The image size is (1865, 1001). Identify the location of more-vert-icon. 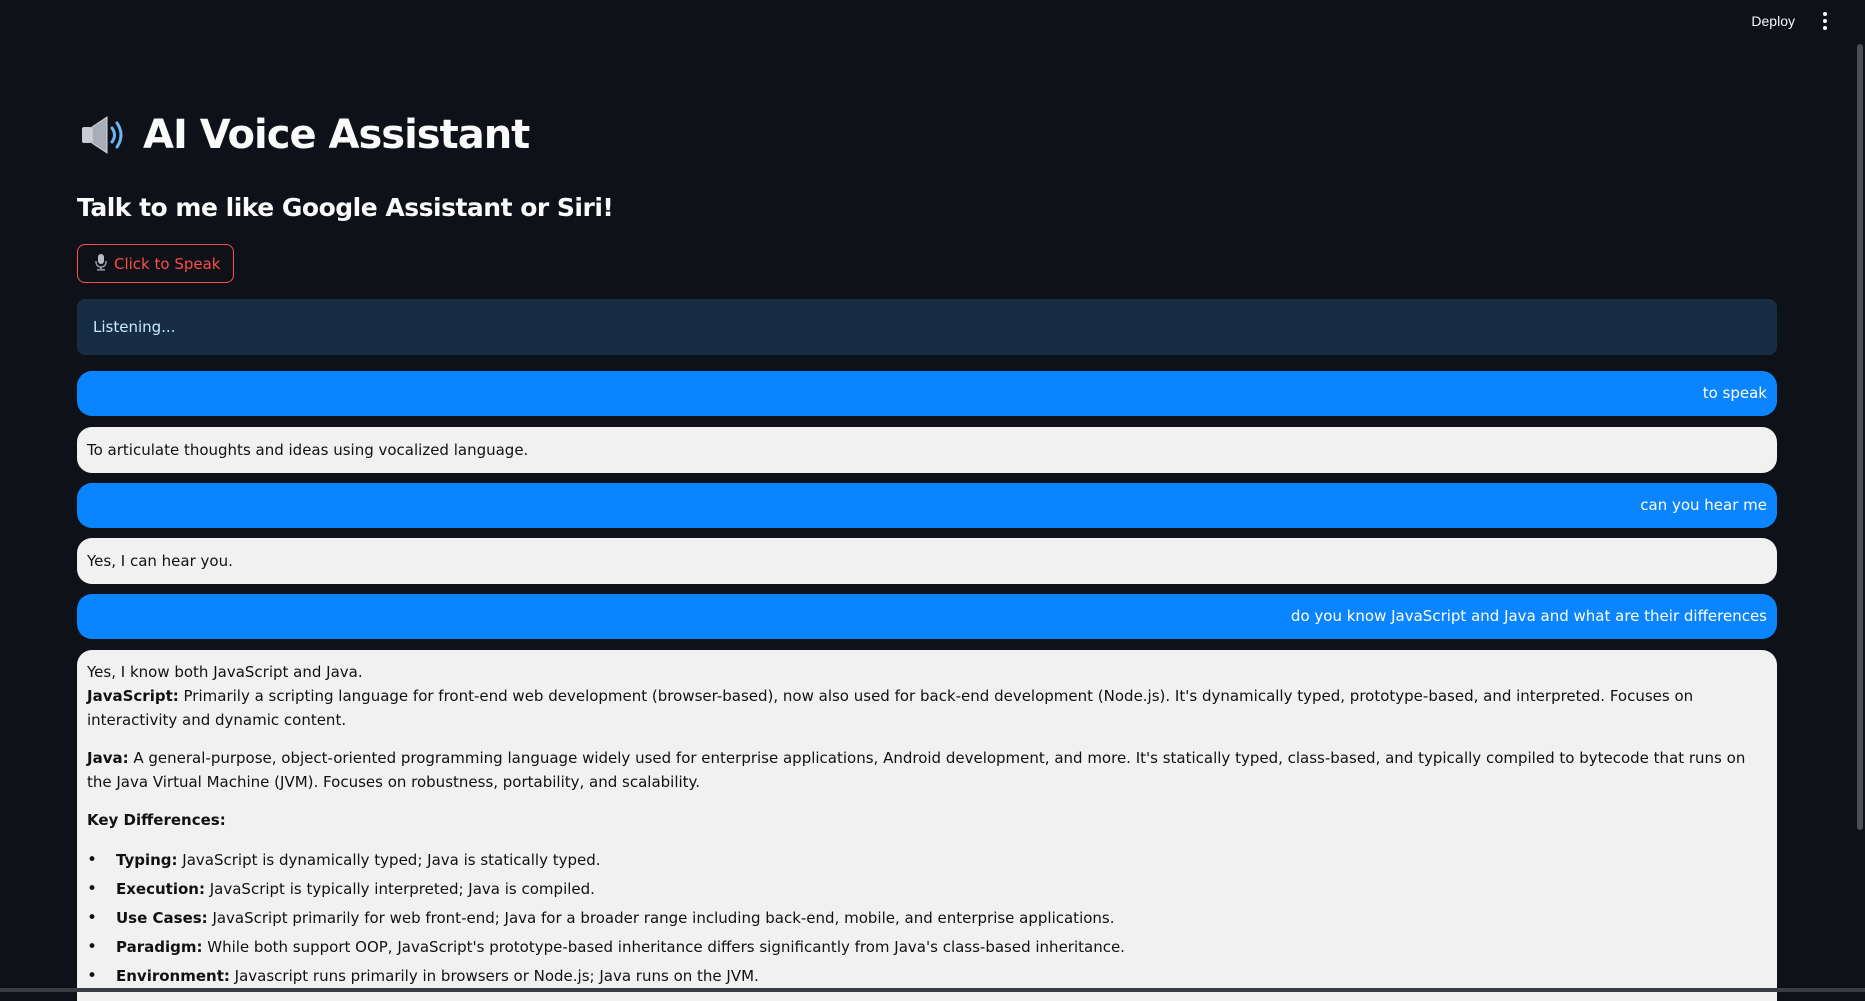
(1825, 21).